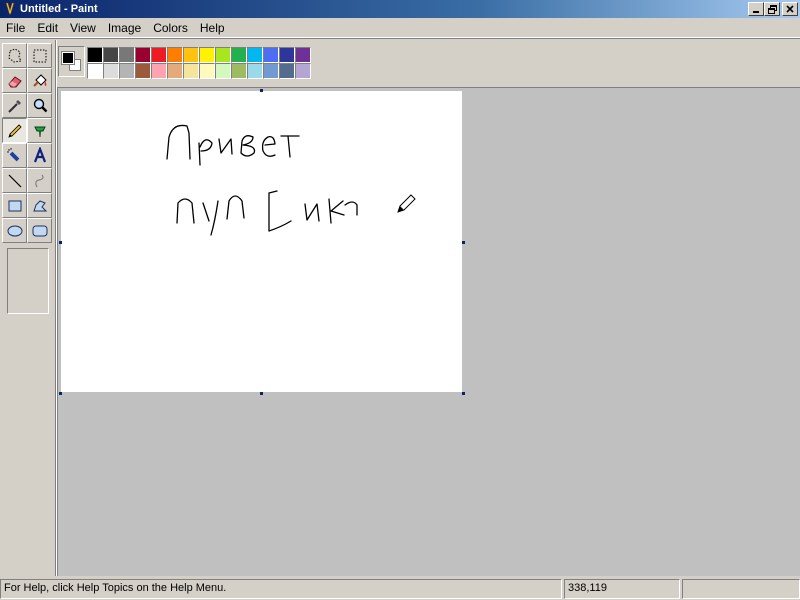 The width and height of the screenshot is (800, 600). I want to click on tool-free-form-select, so click(14, 55).